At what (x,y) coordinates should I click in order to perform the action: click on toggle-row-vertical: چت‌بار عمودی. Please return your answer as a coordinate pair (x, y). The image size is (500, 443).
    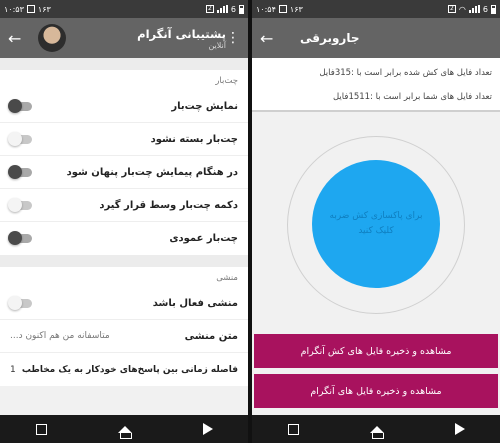
    Looking at the image, I should click on (124, 238).